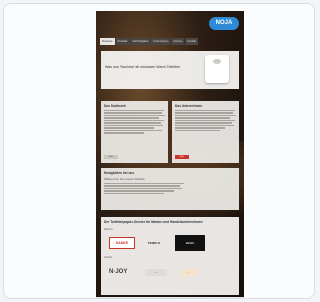  I want to click on nav-item-startseite: Startseite, so click(107, 41).